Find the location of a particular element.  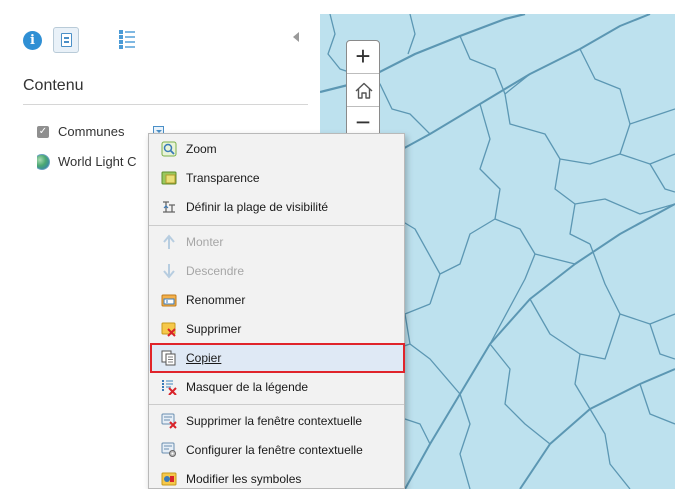

layer-item-basemap: World Light C is located at coordinates (99, 162).